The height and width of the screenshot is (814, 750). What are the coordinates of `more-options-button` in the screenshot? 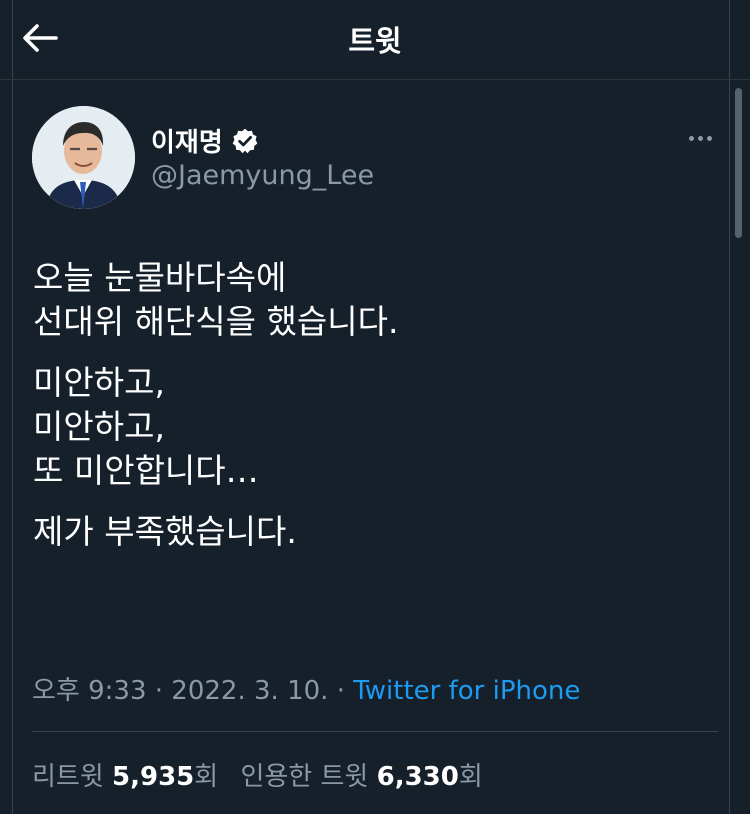 It's located at (700, 138).